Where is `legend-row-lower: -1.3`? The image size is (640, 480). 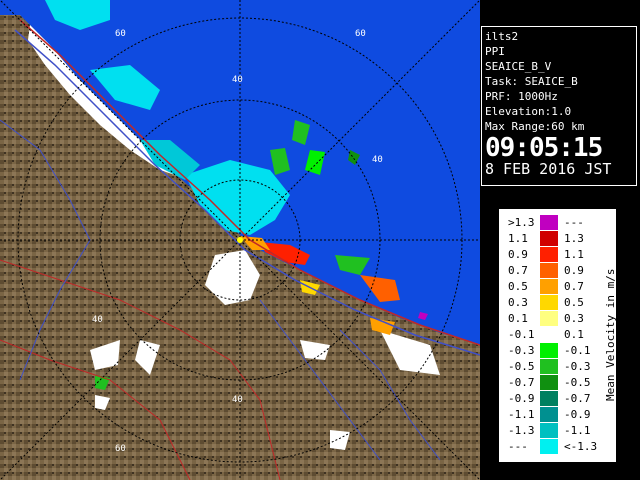 legend-row-lower: -1.3 is located at coordinates (521, 430).